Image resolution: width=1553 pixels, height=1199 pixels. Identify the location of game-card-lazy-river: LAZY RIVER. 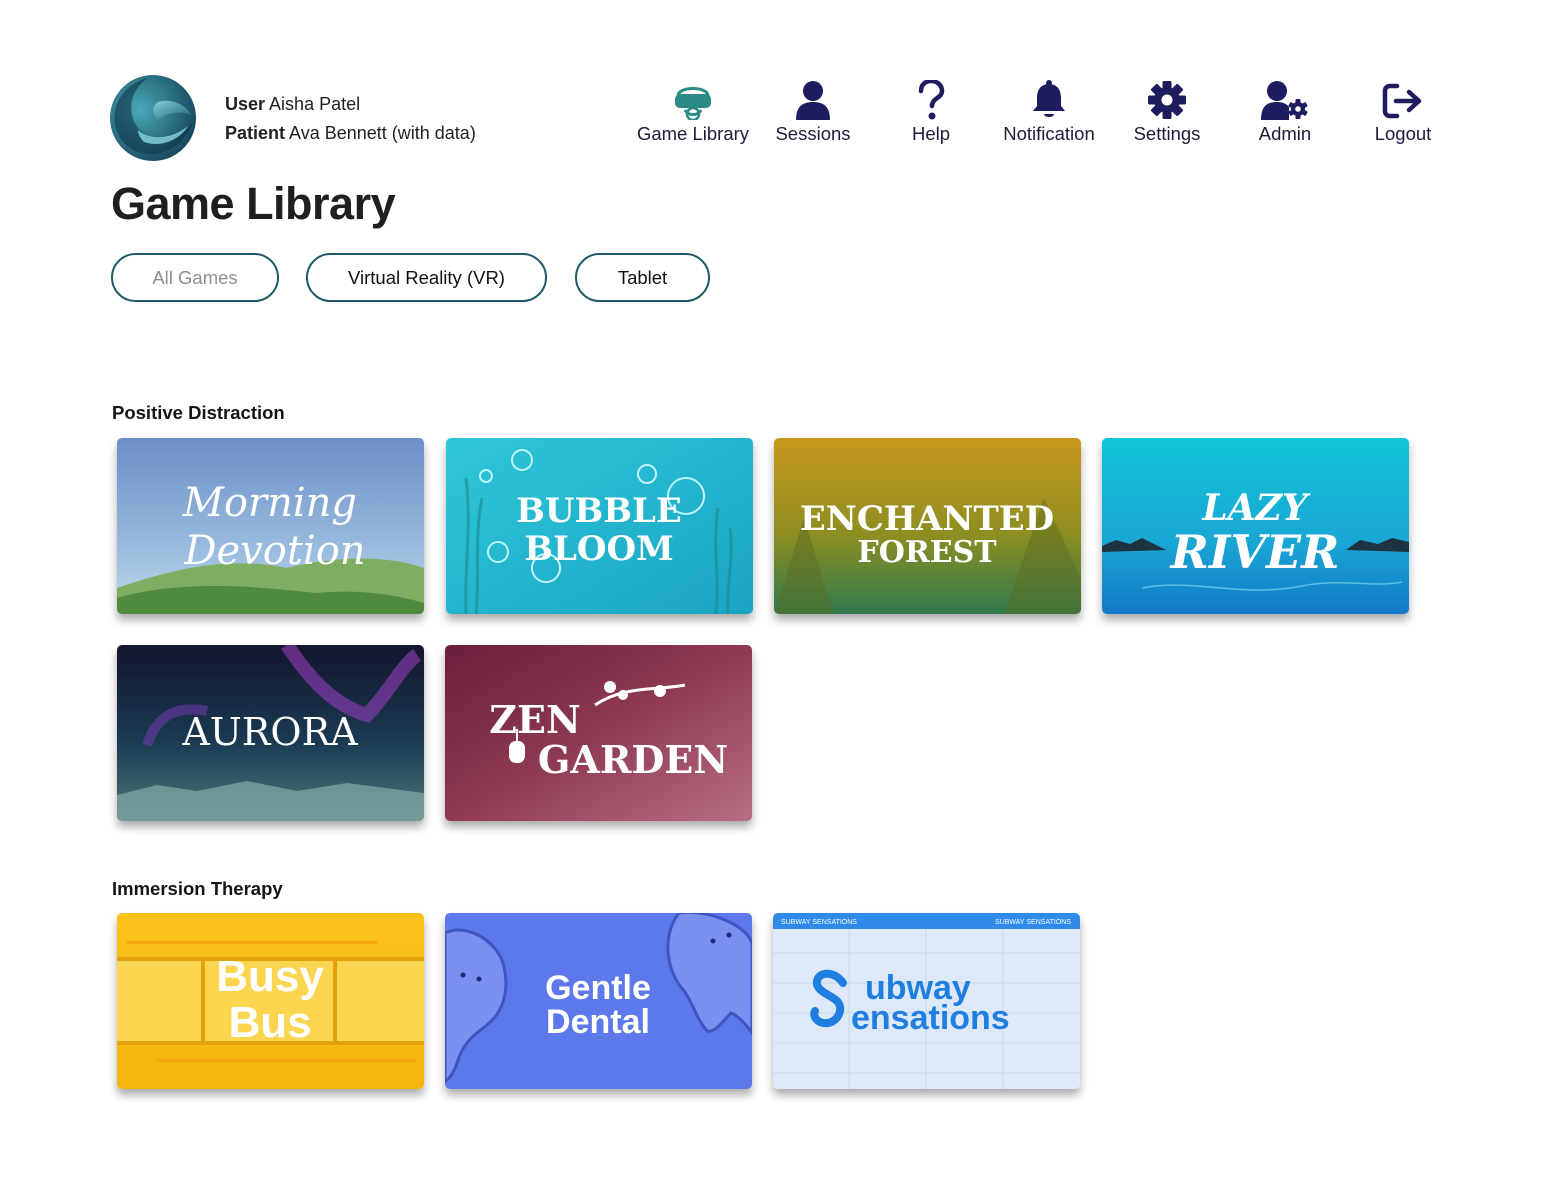
(1255, 526).